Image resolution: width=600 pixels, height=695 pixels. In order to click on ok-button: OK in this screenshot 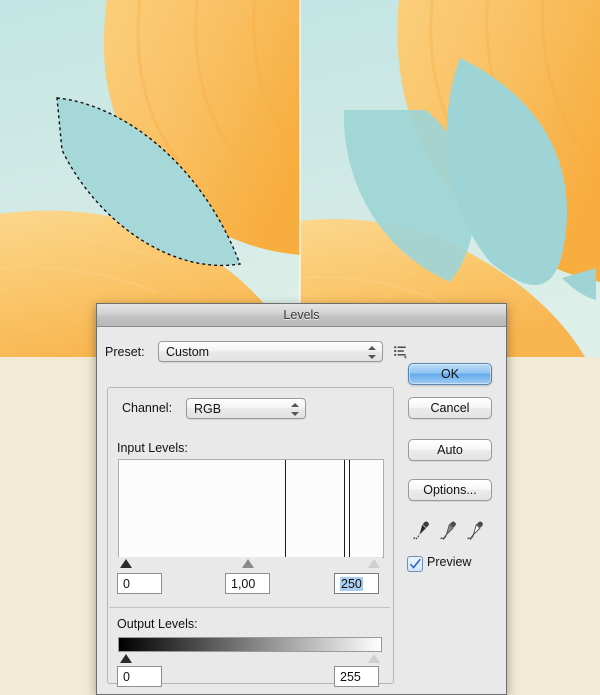, I will do `click(450, 374)`.